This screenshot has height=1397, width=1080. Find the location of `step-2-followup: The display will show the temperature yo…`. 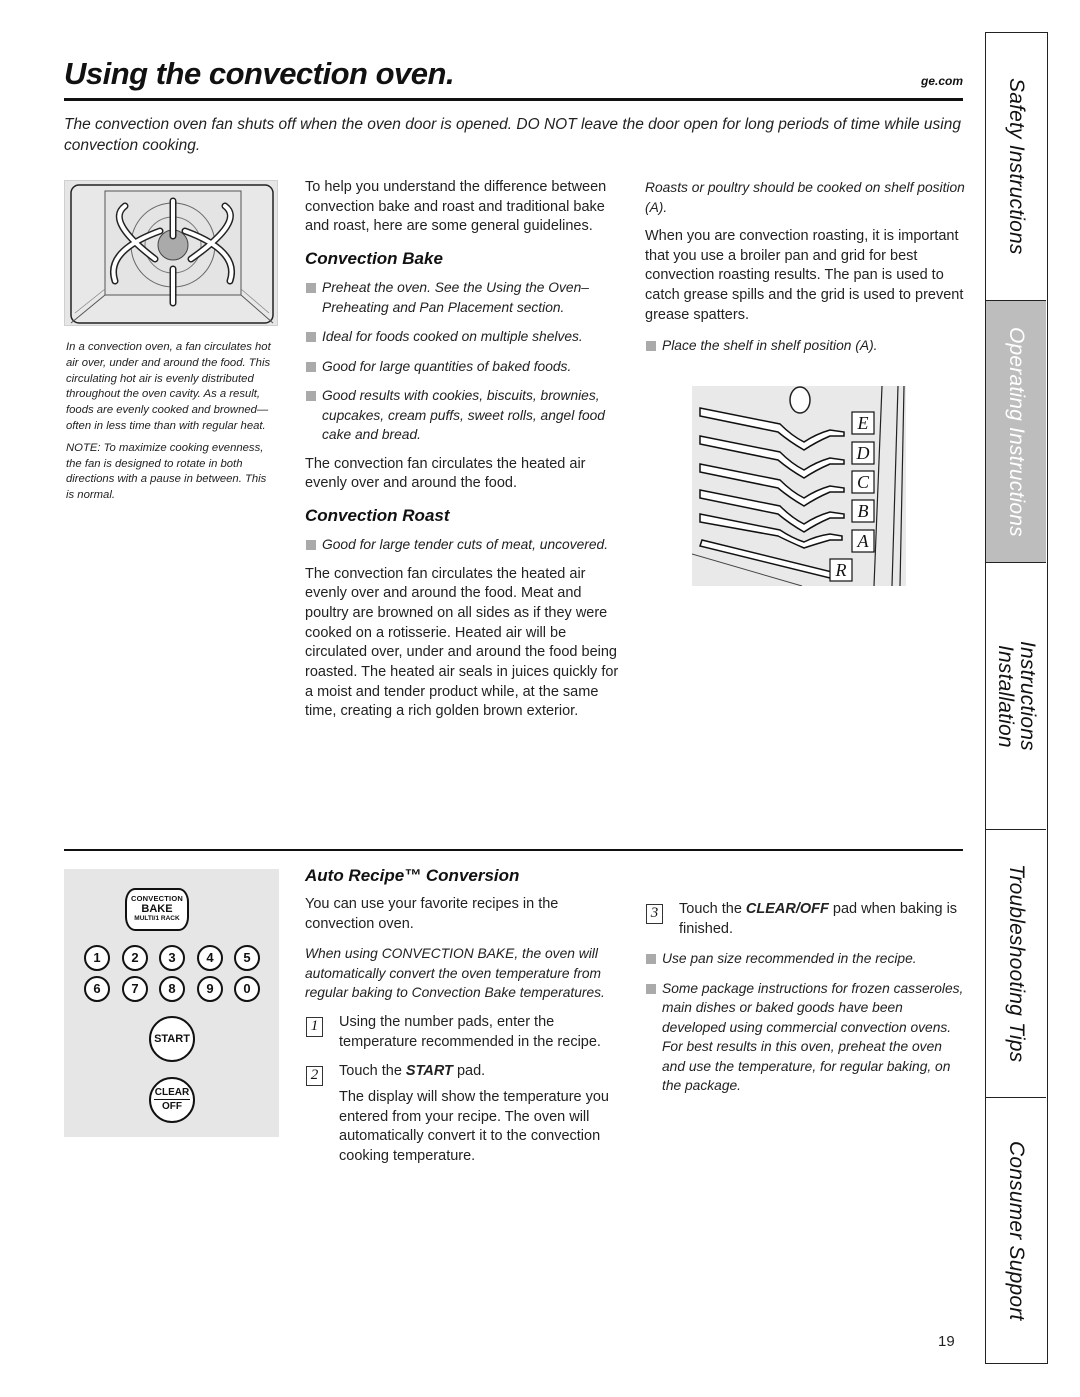

step-2-followup: The display will show the temperature yo… is located at coordinates (474, 1127).